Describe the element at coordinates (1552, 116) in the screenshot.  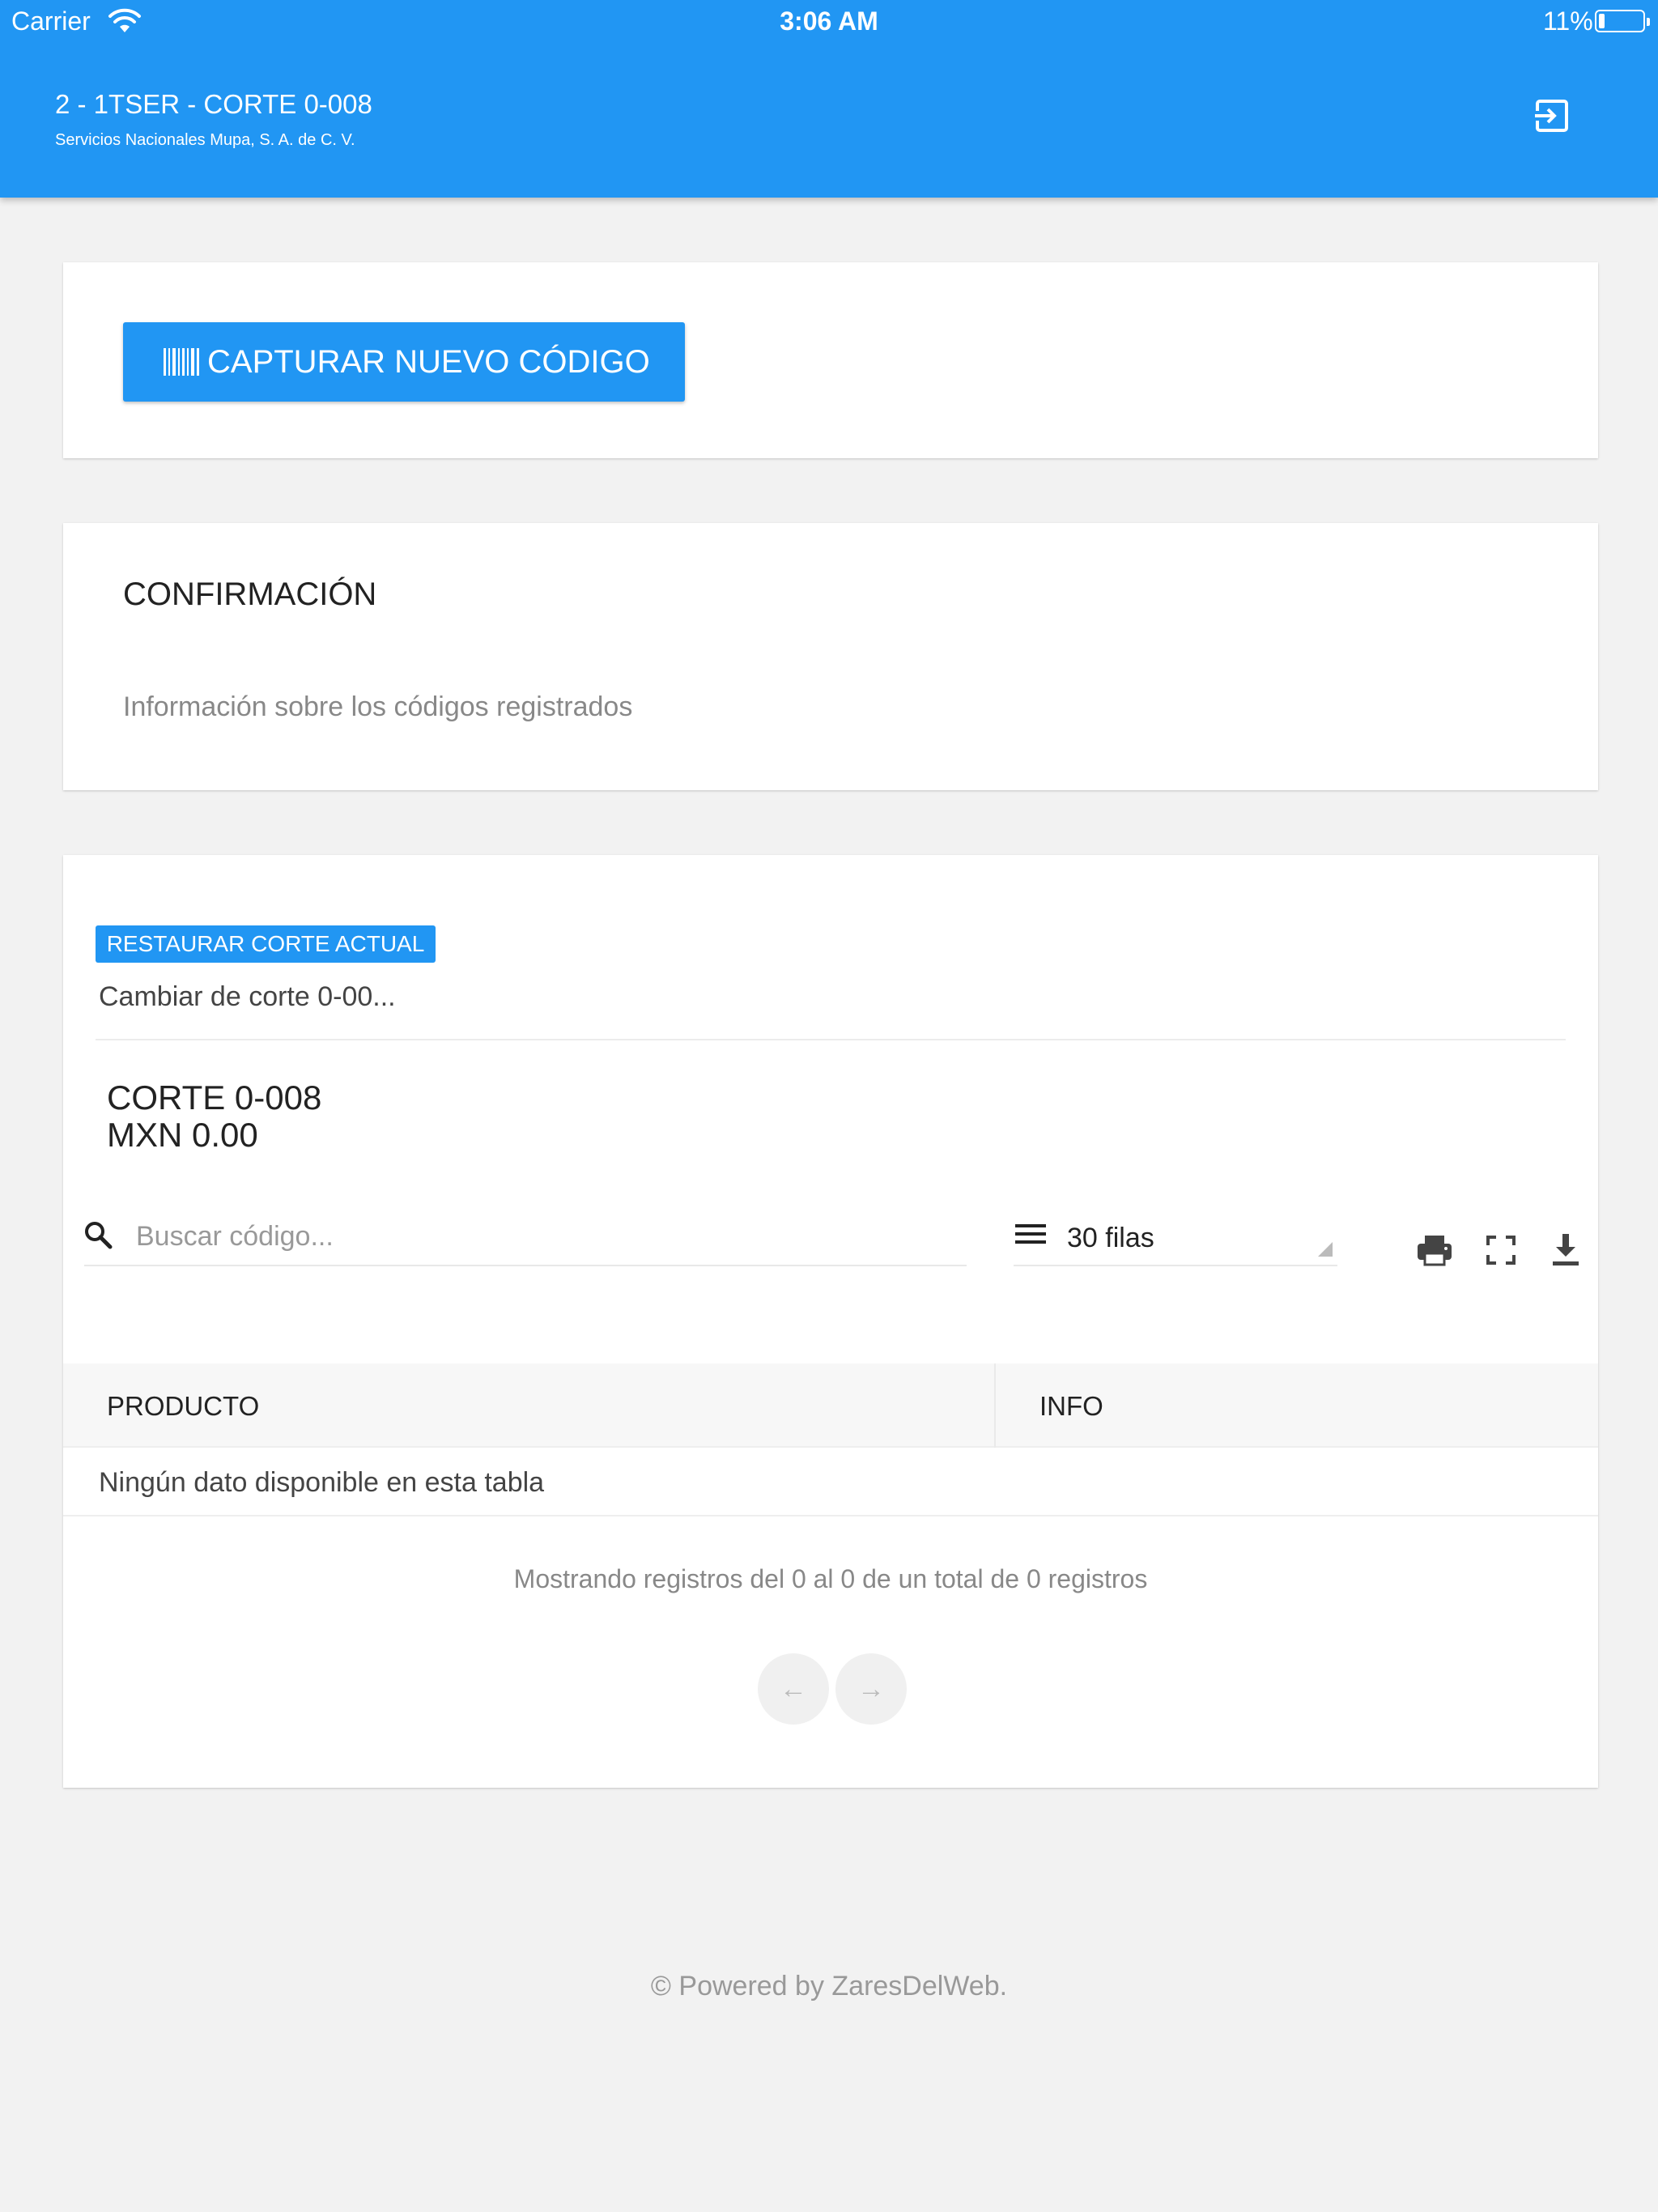
I see `exit-to-app-icon` at that location.